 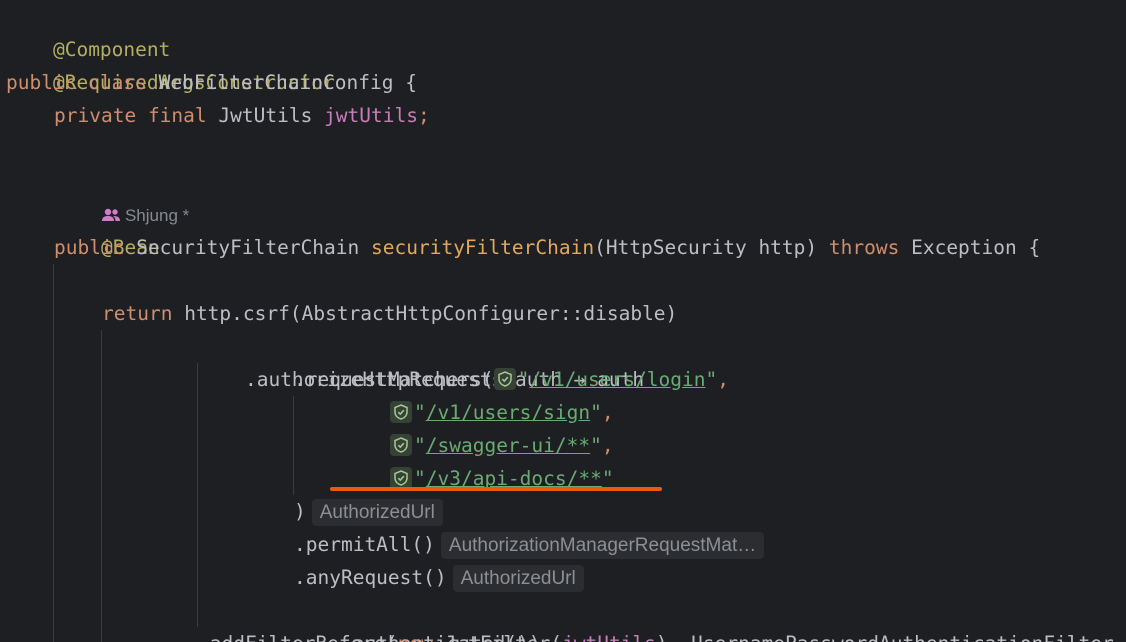 I want to click on type-name: JwtUtils, so click(x=265, y=115).